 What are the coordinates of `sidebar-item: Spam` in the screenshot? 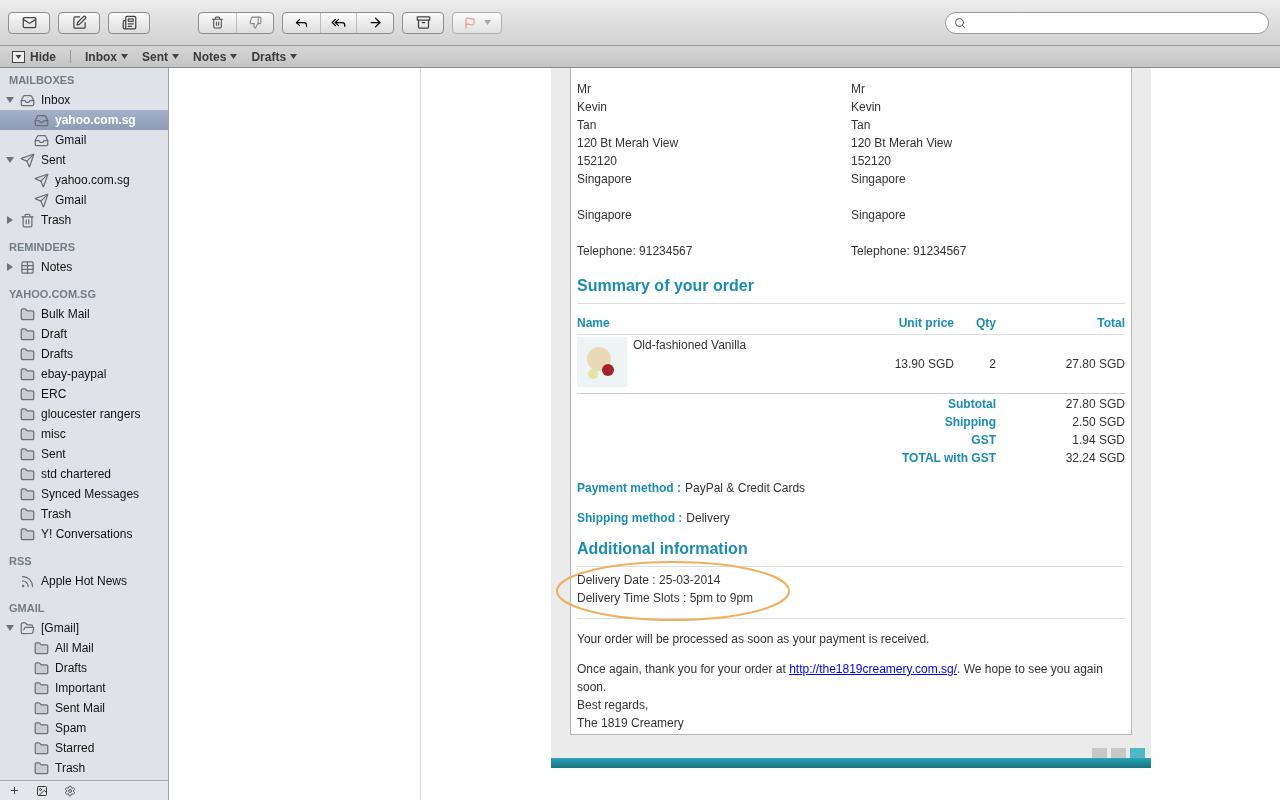 It's located at (84, 728).